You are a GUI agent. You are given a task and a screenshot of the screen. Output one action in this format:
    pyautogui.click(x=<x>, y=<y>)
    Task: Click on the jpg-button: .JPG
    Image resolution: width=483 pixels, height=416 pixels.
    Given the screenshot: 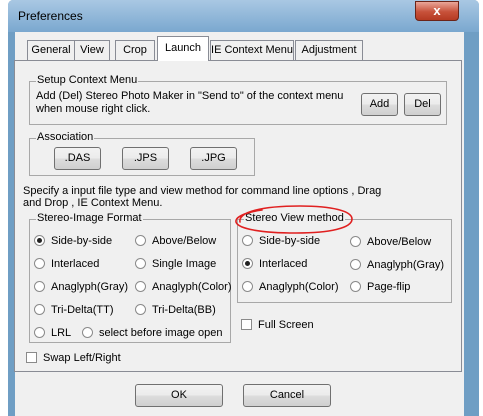 What is the action you would take?
    pyautogui.click(x=213, y=158)
    